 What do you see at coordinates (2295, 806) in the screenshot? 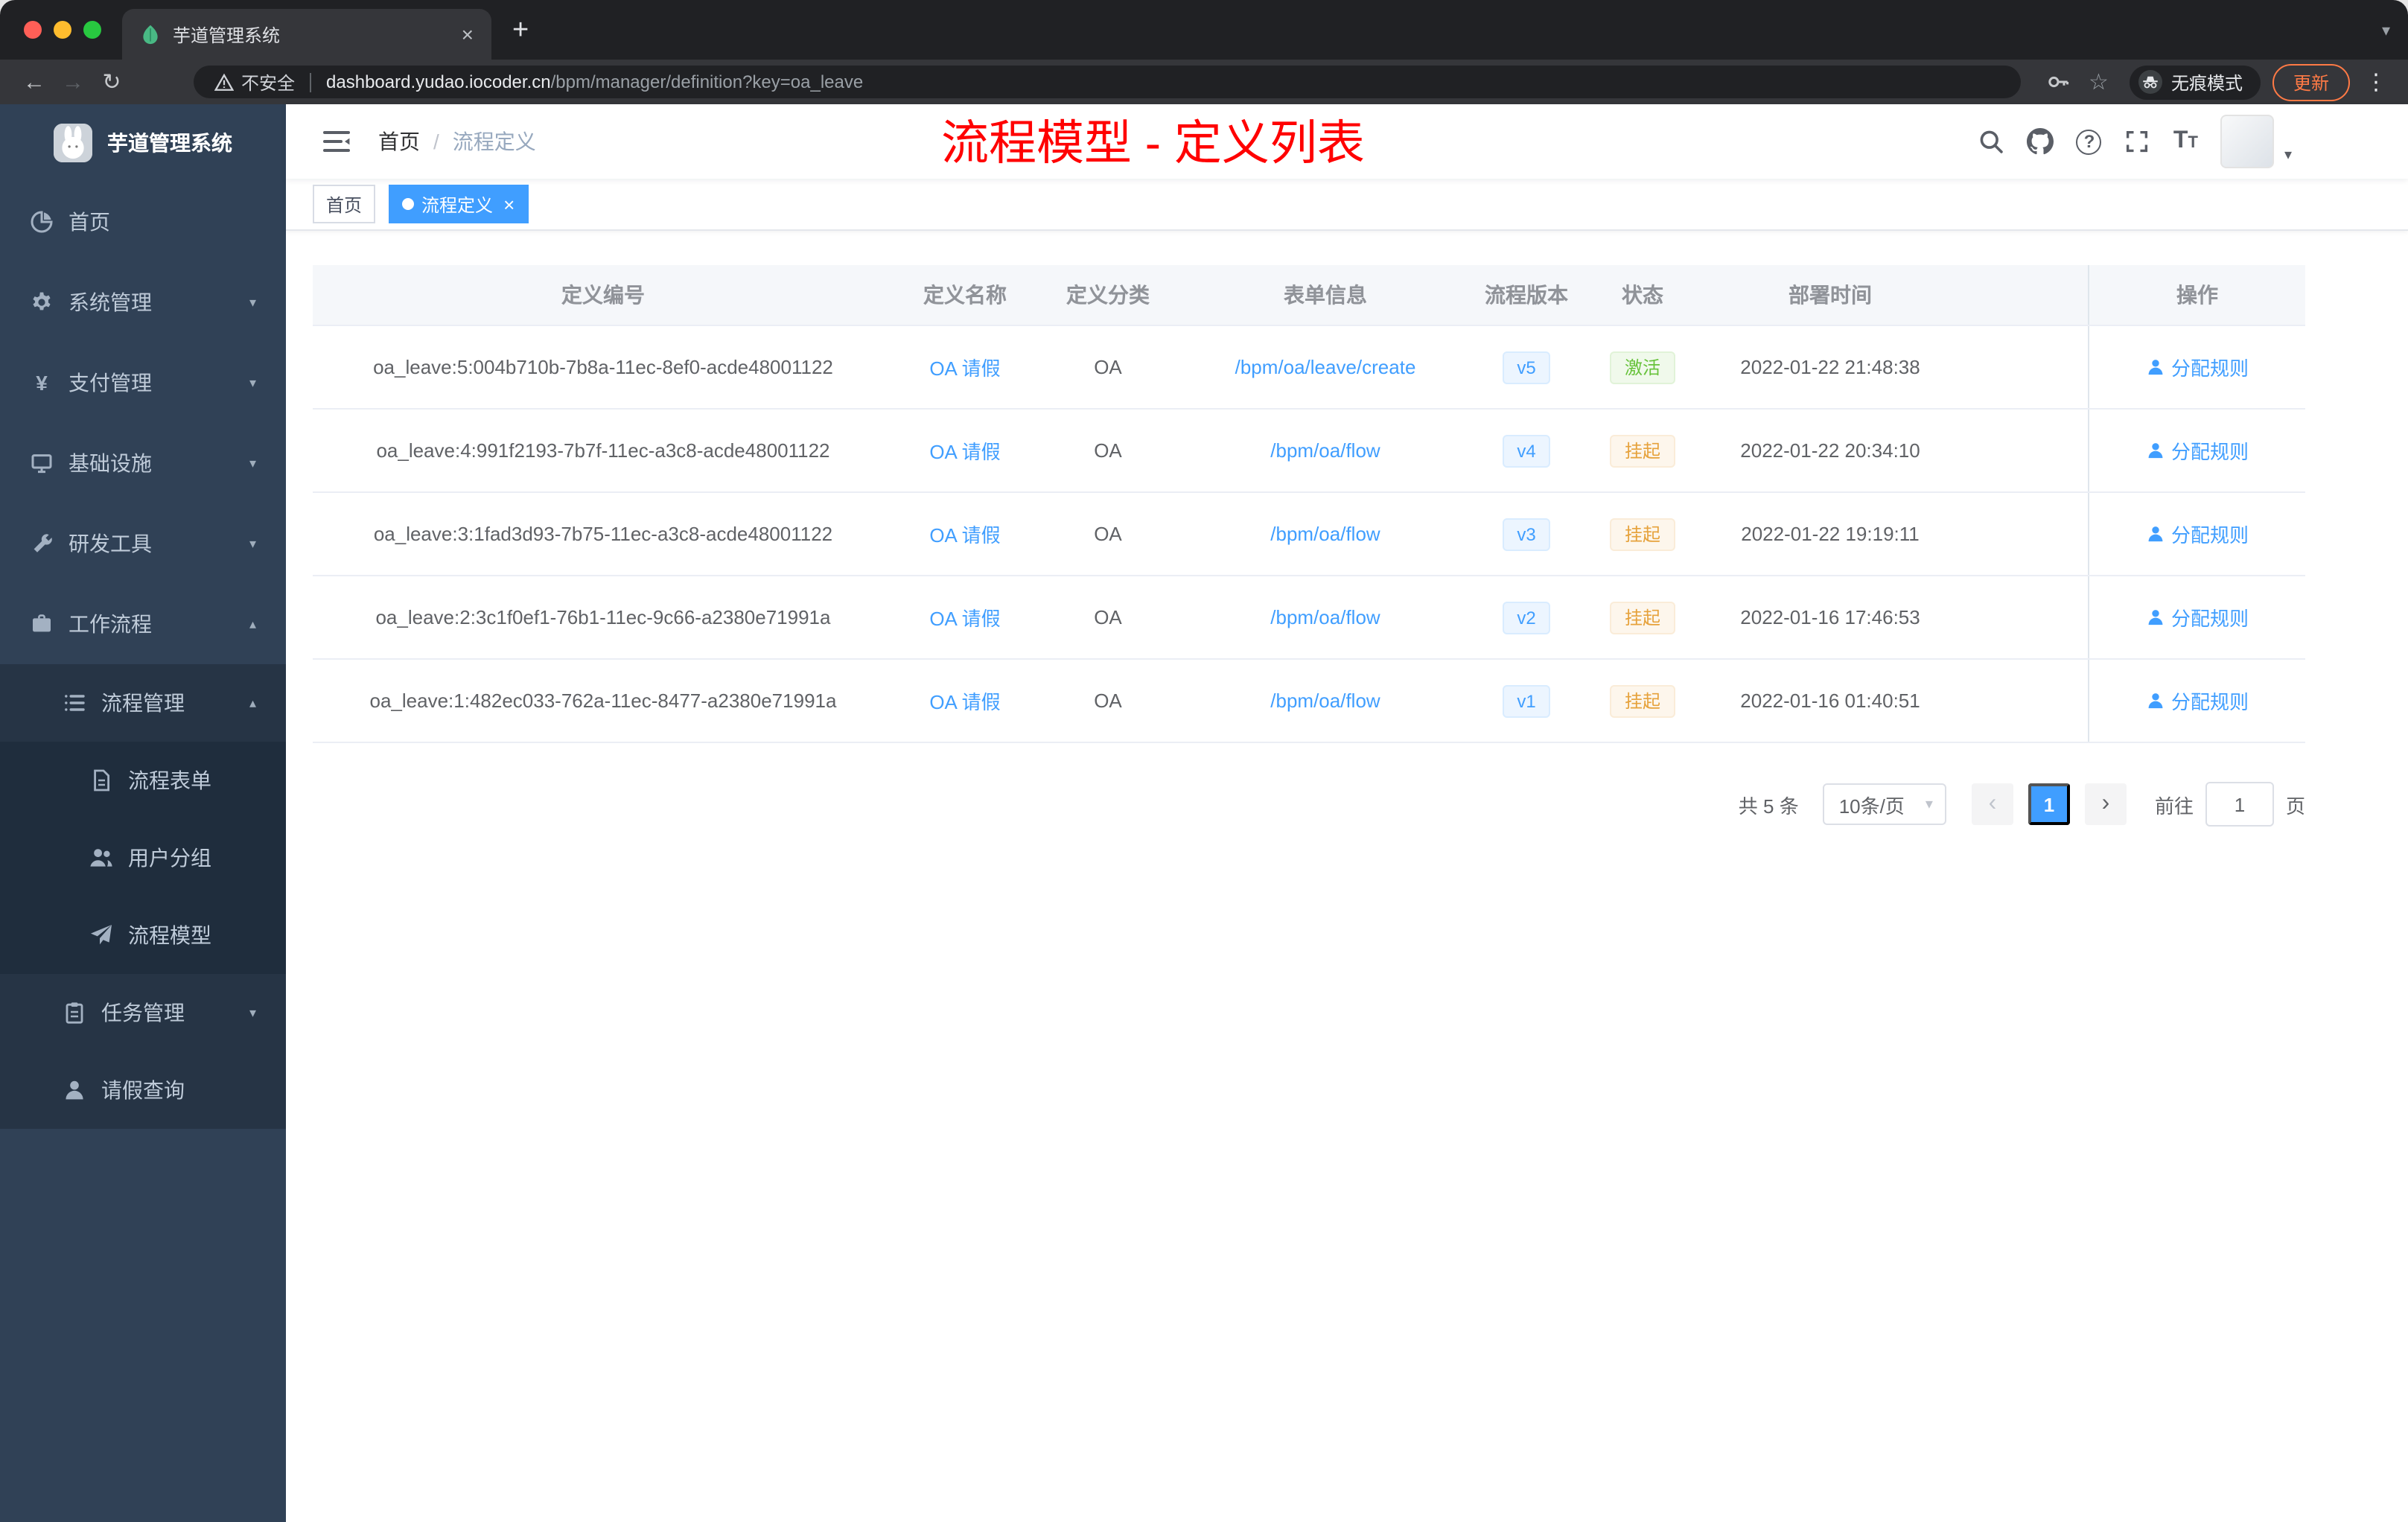
I see `goto-unit: 页` at bounding box center [2295, 806].